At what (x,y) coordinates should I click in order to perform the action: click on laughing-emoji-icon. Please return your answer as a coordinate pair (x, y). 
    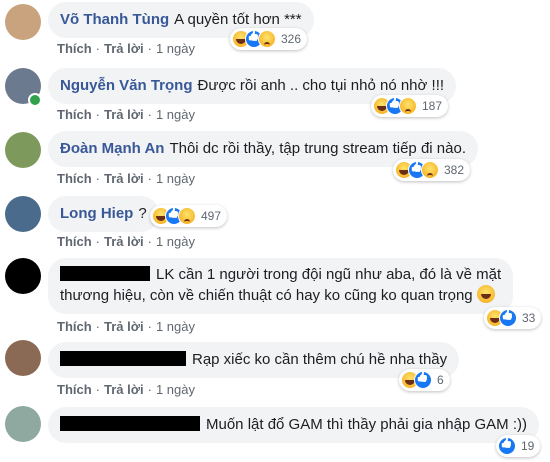
    Looking at the image, I should click on (485, 294).